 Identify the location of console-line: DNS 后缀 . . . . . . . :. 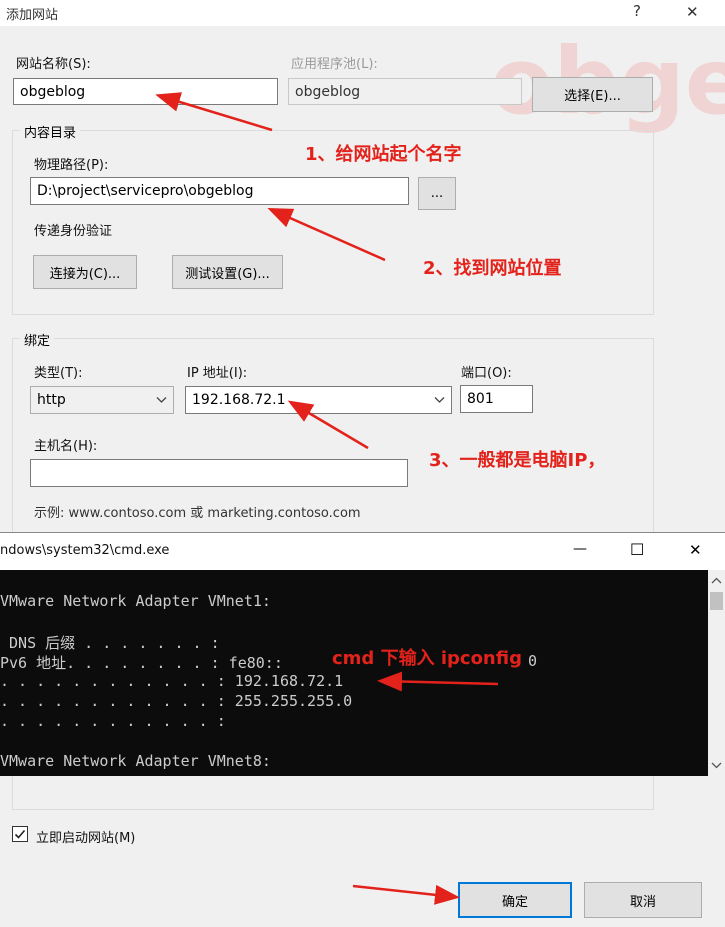
(110, 643).